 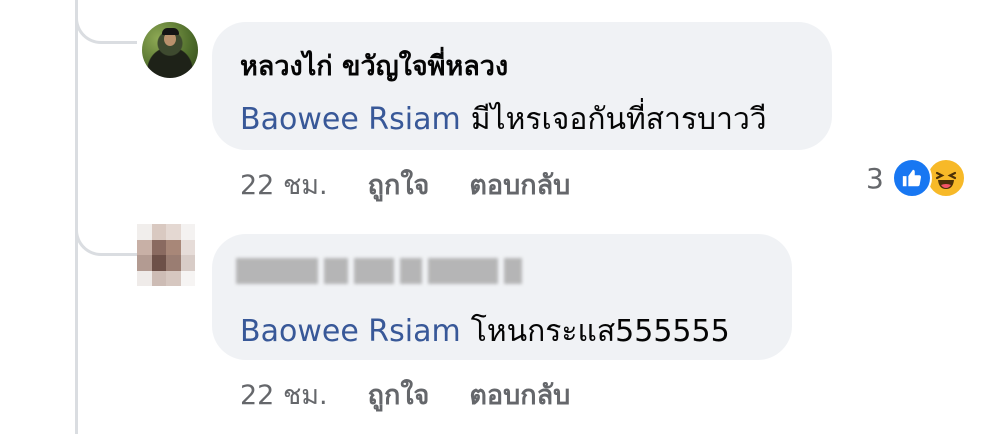 I want to click on reaction-summary: 3, so click(x=916, y=178).